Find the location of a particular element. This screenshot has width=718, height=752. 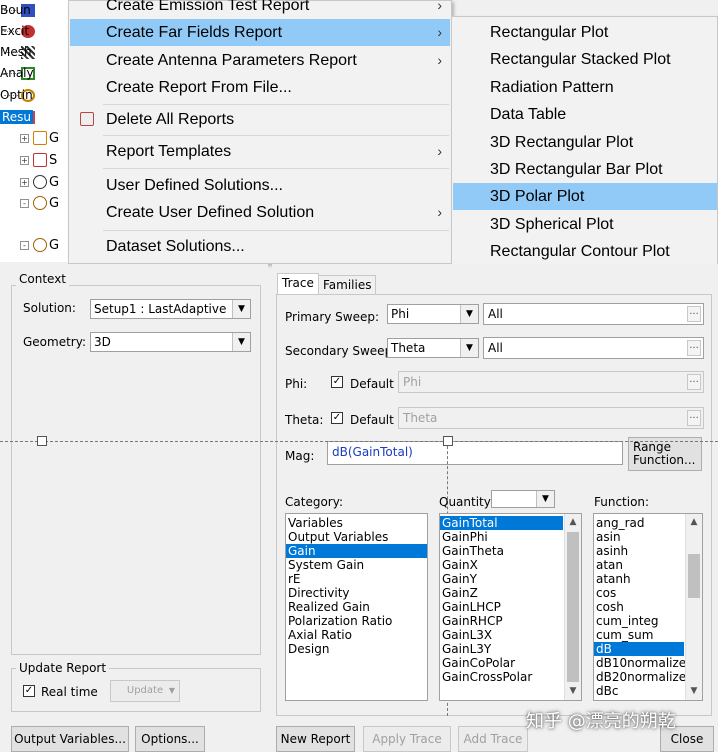

phi-default-checkbox: ✓ is located at coordinates (337, 382).